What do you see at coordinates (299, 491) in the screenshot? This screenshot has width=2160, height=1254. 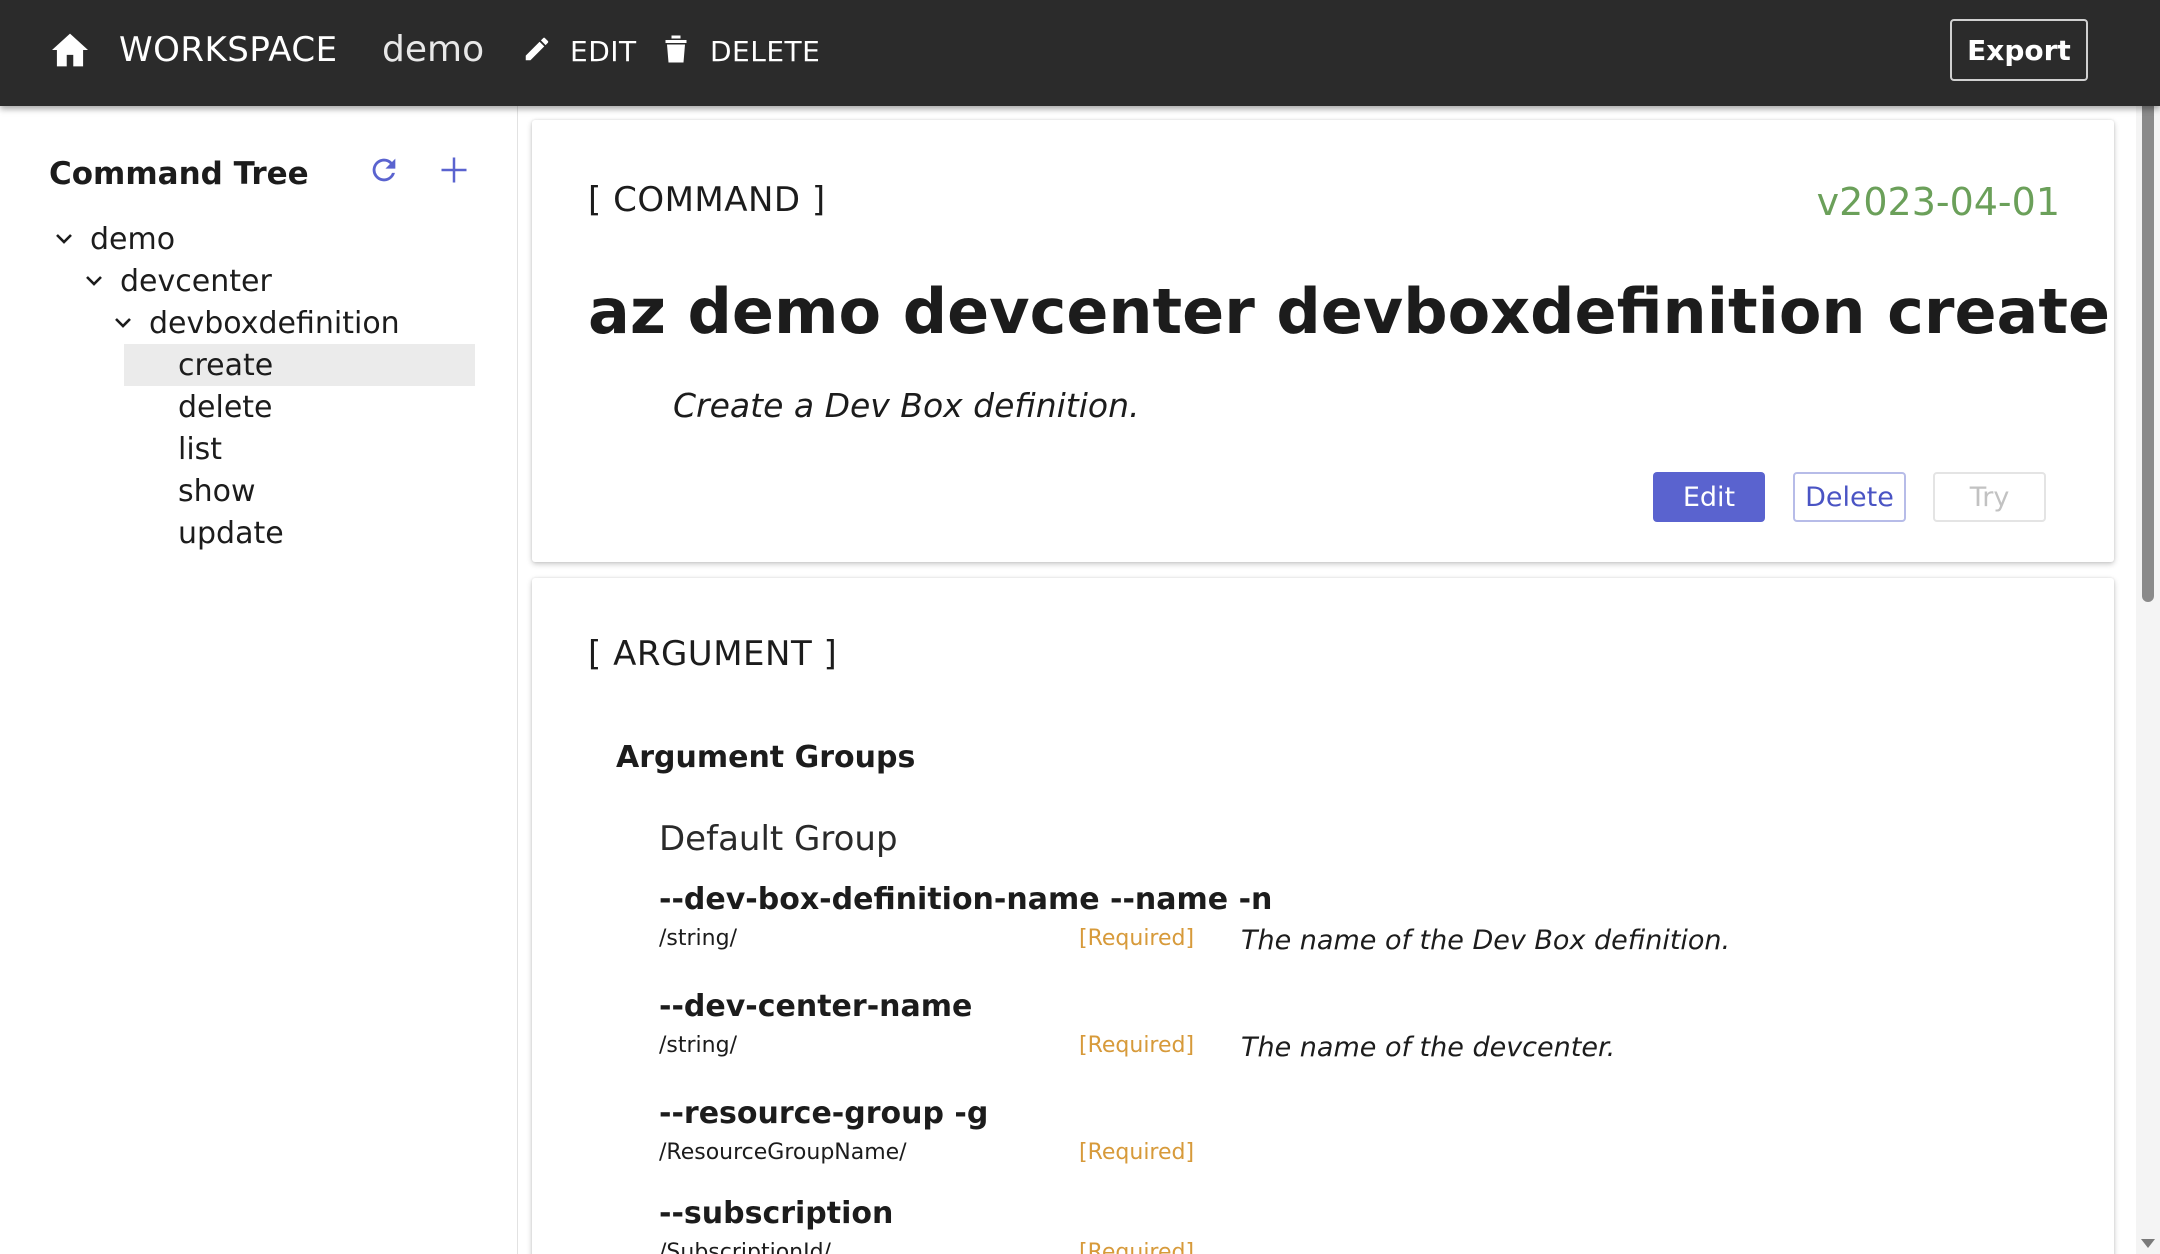 I see `tree-leaf-show: show` at bounding box center [299, 491].